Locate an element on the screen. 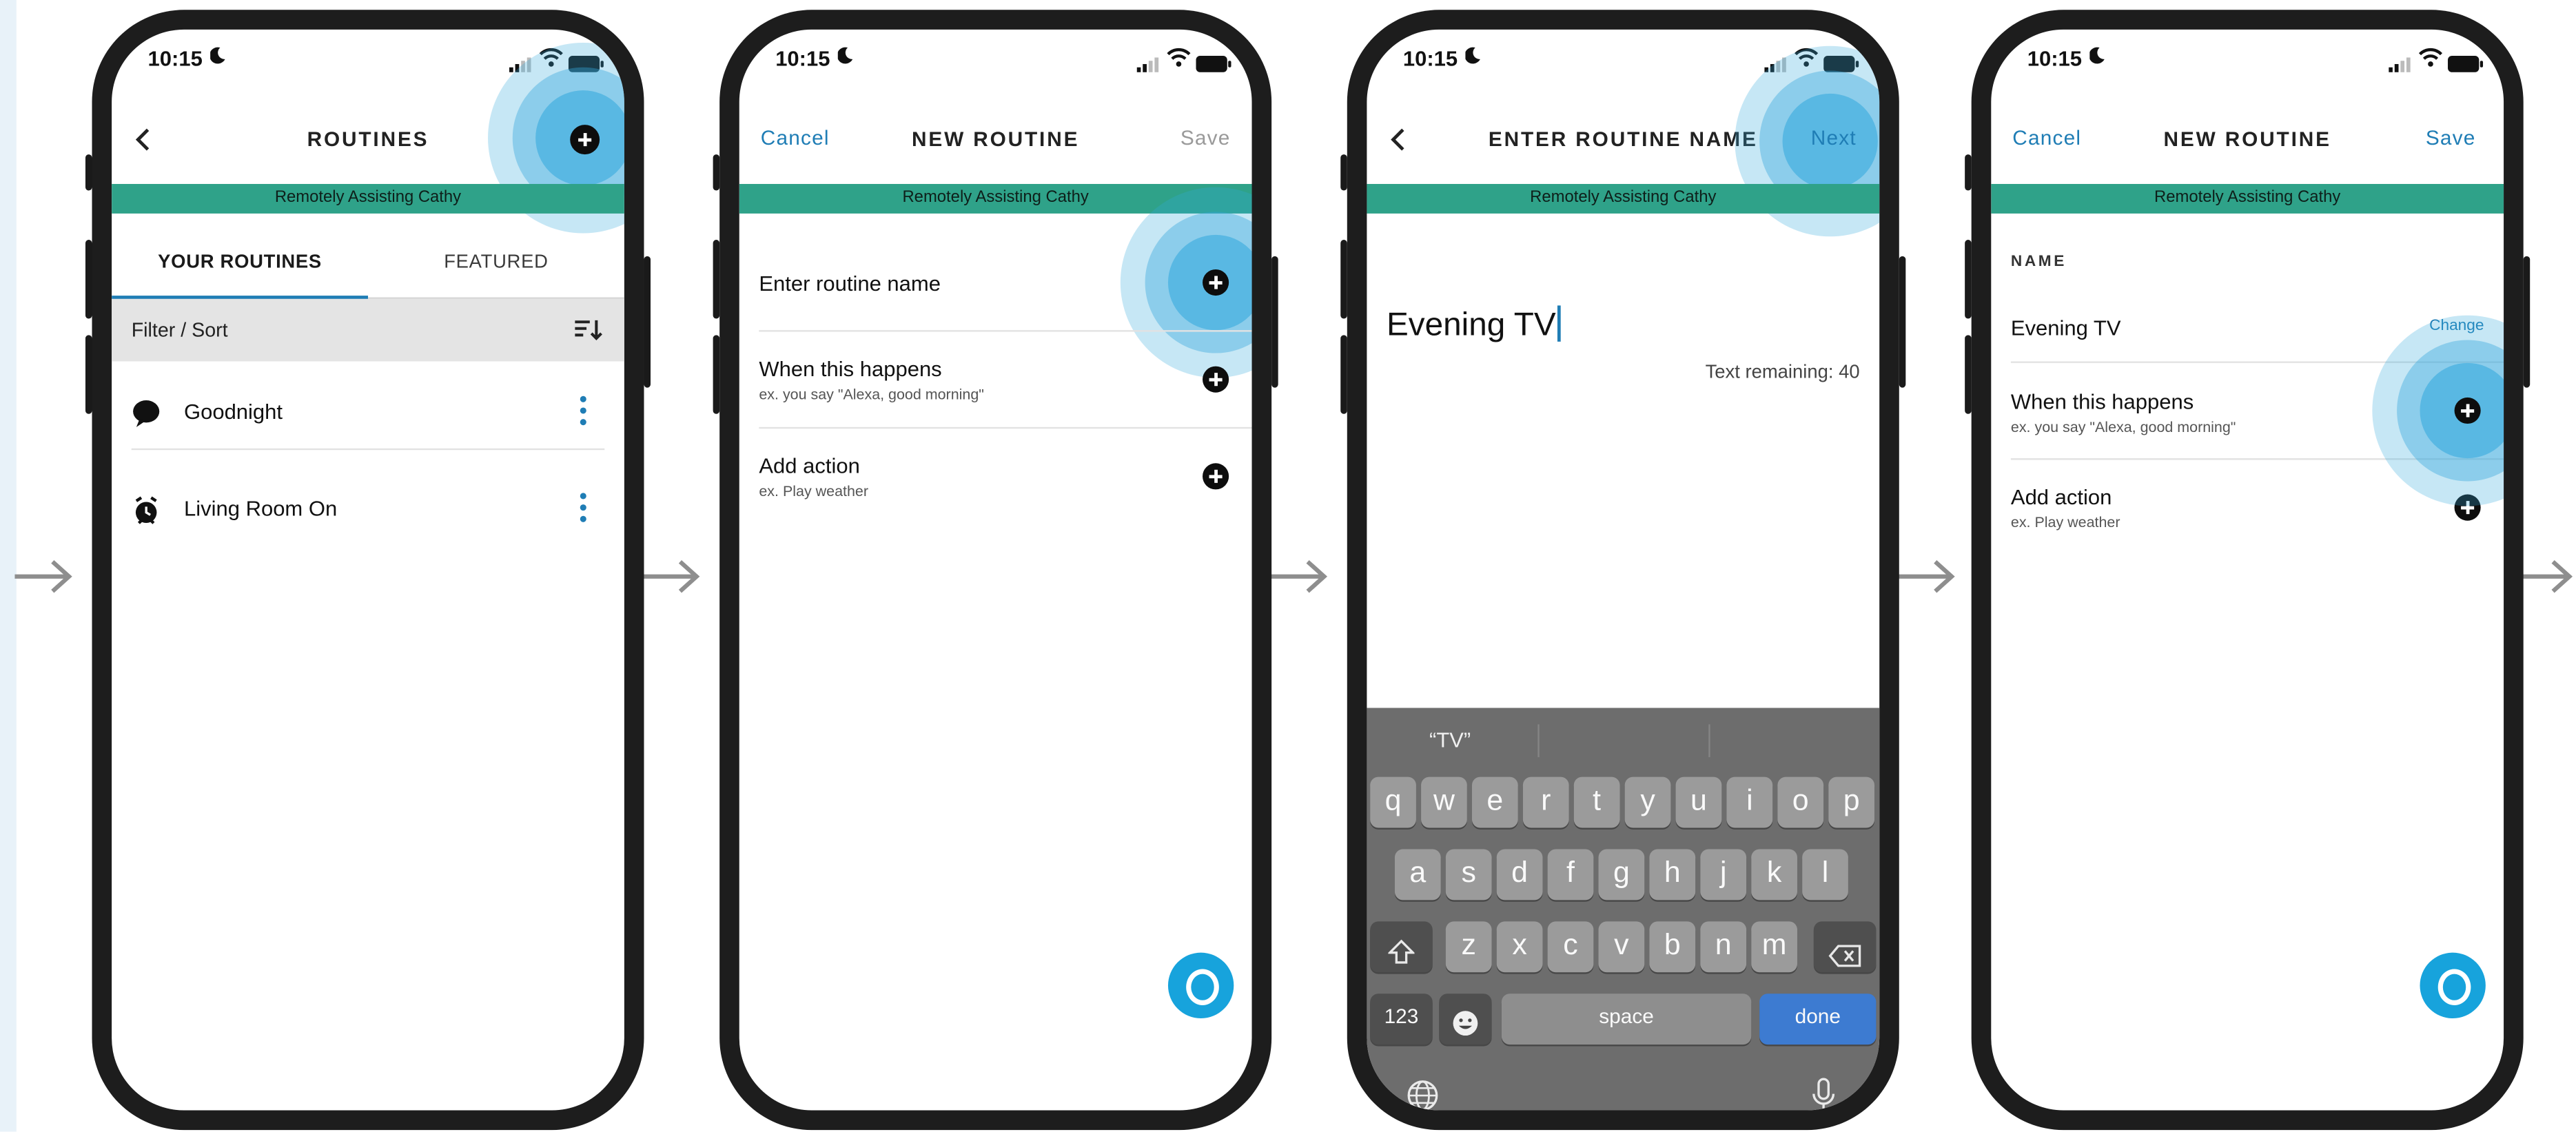 This screenshot has height=1132, width=2576. backspace-icon is located at coordinates (1844, 958).